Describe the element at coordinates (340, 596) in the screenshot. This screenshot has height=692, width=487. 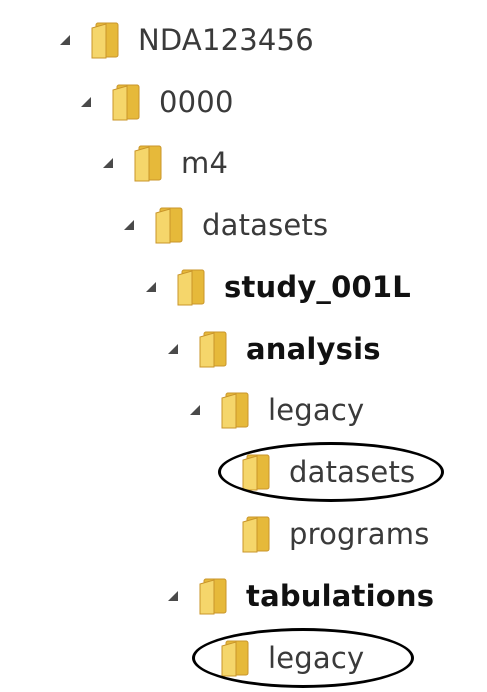
I see `tree-node-label: tabulations` at that location.